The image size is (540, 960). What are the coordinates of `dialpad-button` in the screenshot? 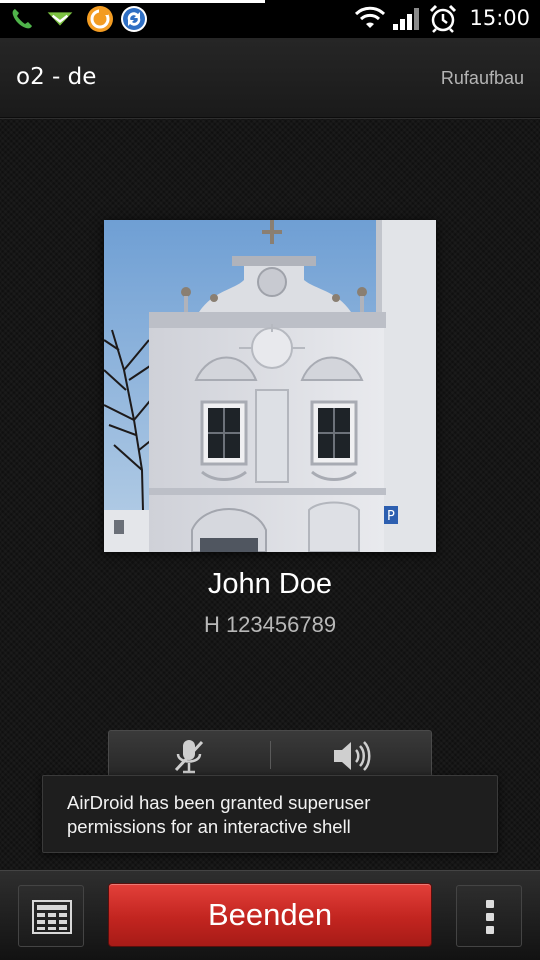 It's located at (51, 916).